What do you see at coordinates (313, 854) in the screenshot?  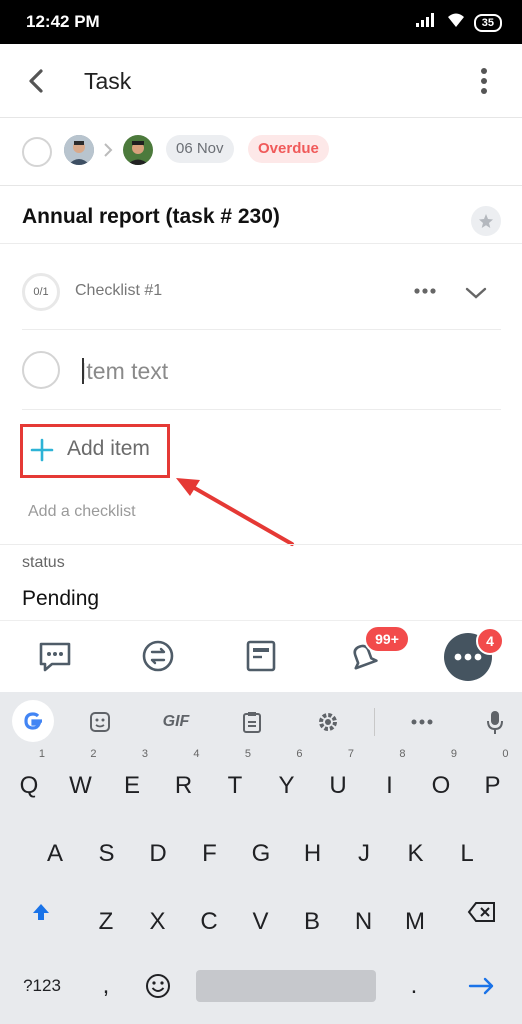 I see `key-h: H` at bounding box center [313, 854].